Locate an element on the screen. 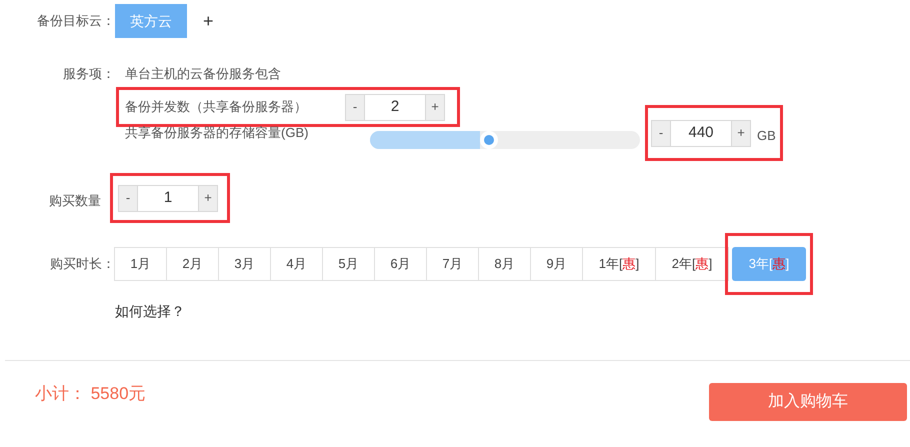  field-label: 购买时长： is located at coordinates (82, 264).